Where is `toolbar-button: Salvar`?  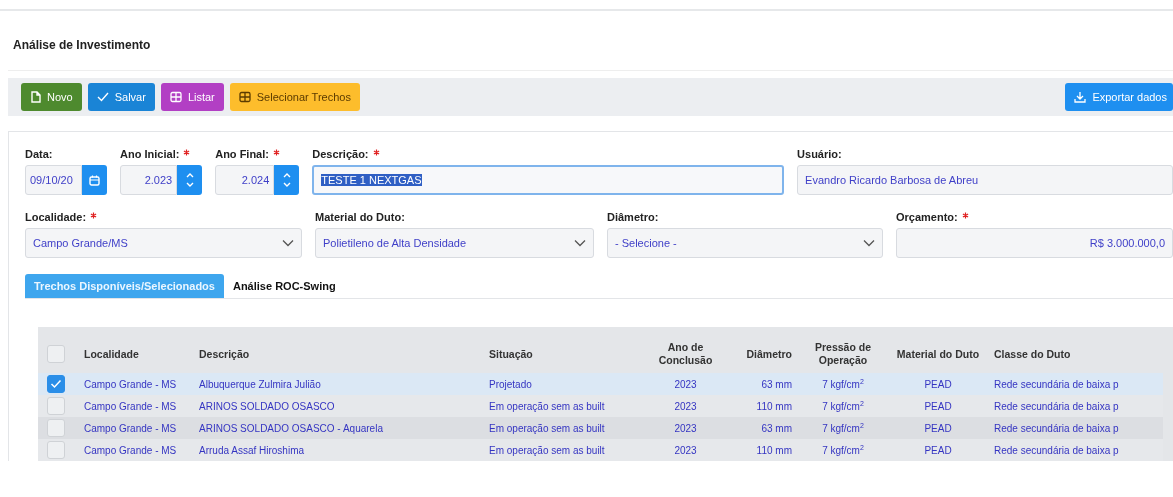 toolbar-button: Salvar is located at coordinates (121, 97).